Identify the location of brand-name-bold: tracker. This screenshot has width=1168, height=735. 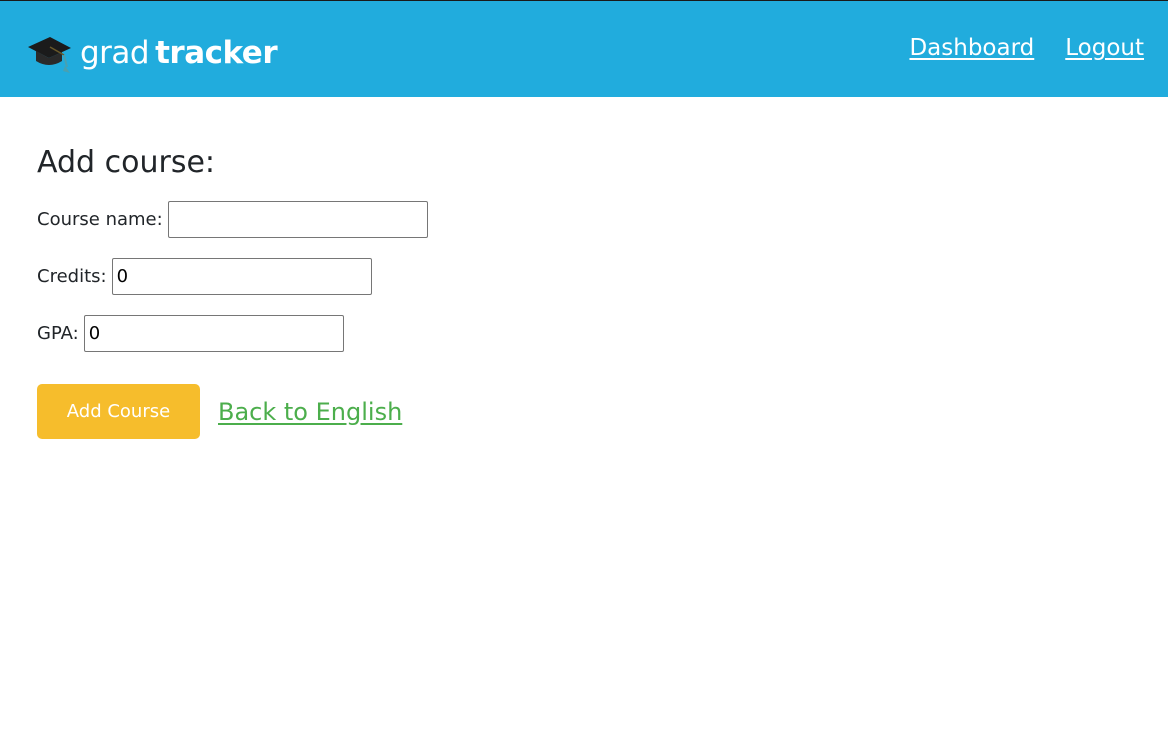
(216, 53).